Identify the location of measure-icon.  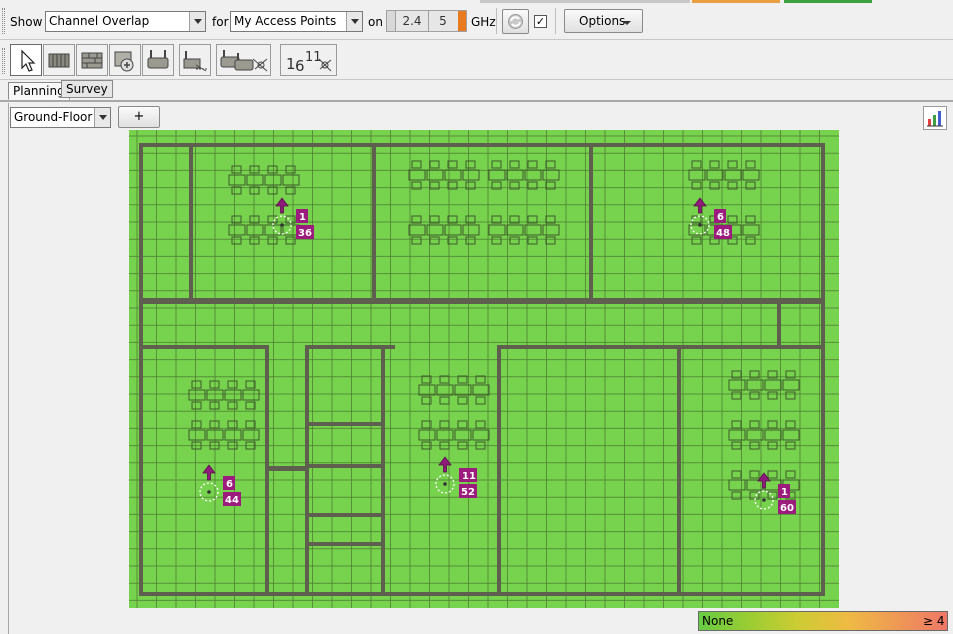
(195, 61).